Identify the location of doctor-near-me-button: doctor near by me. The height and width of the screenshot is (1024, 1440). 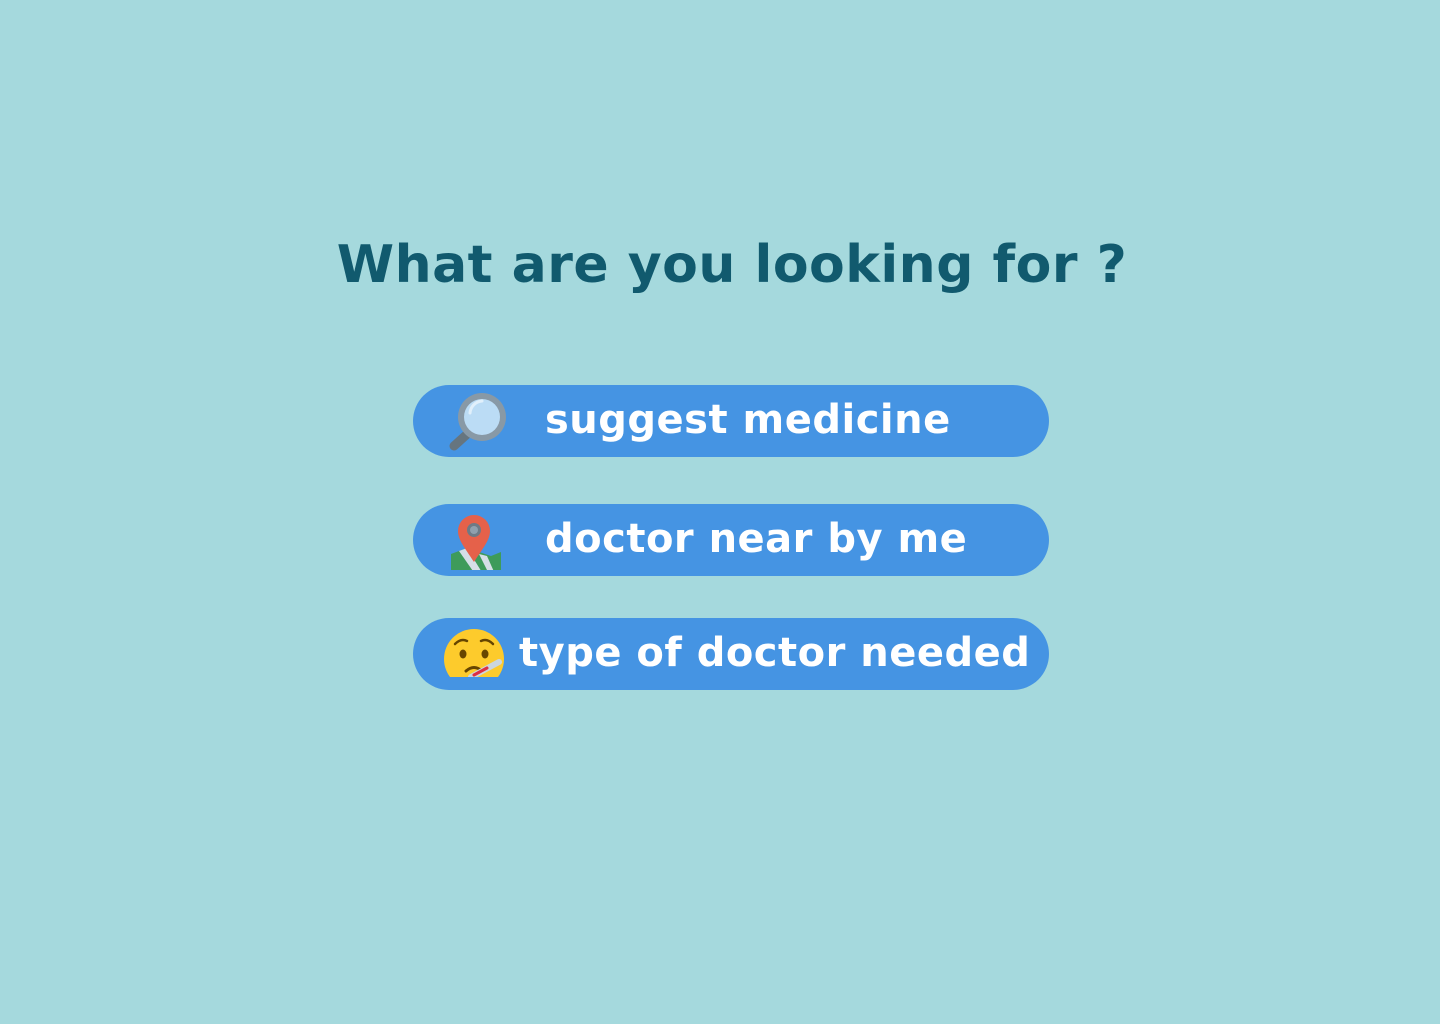
(731, 540).